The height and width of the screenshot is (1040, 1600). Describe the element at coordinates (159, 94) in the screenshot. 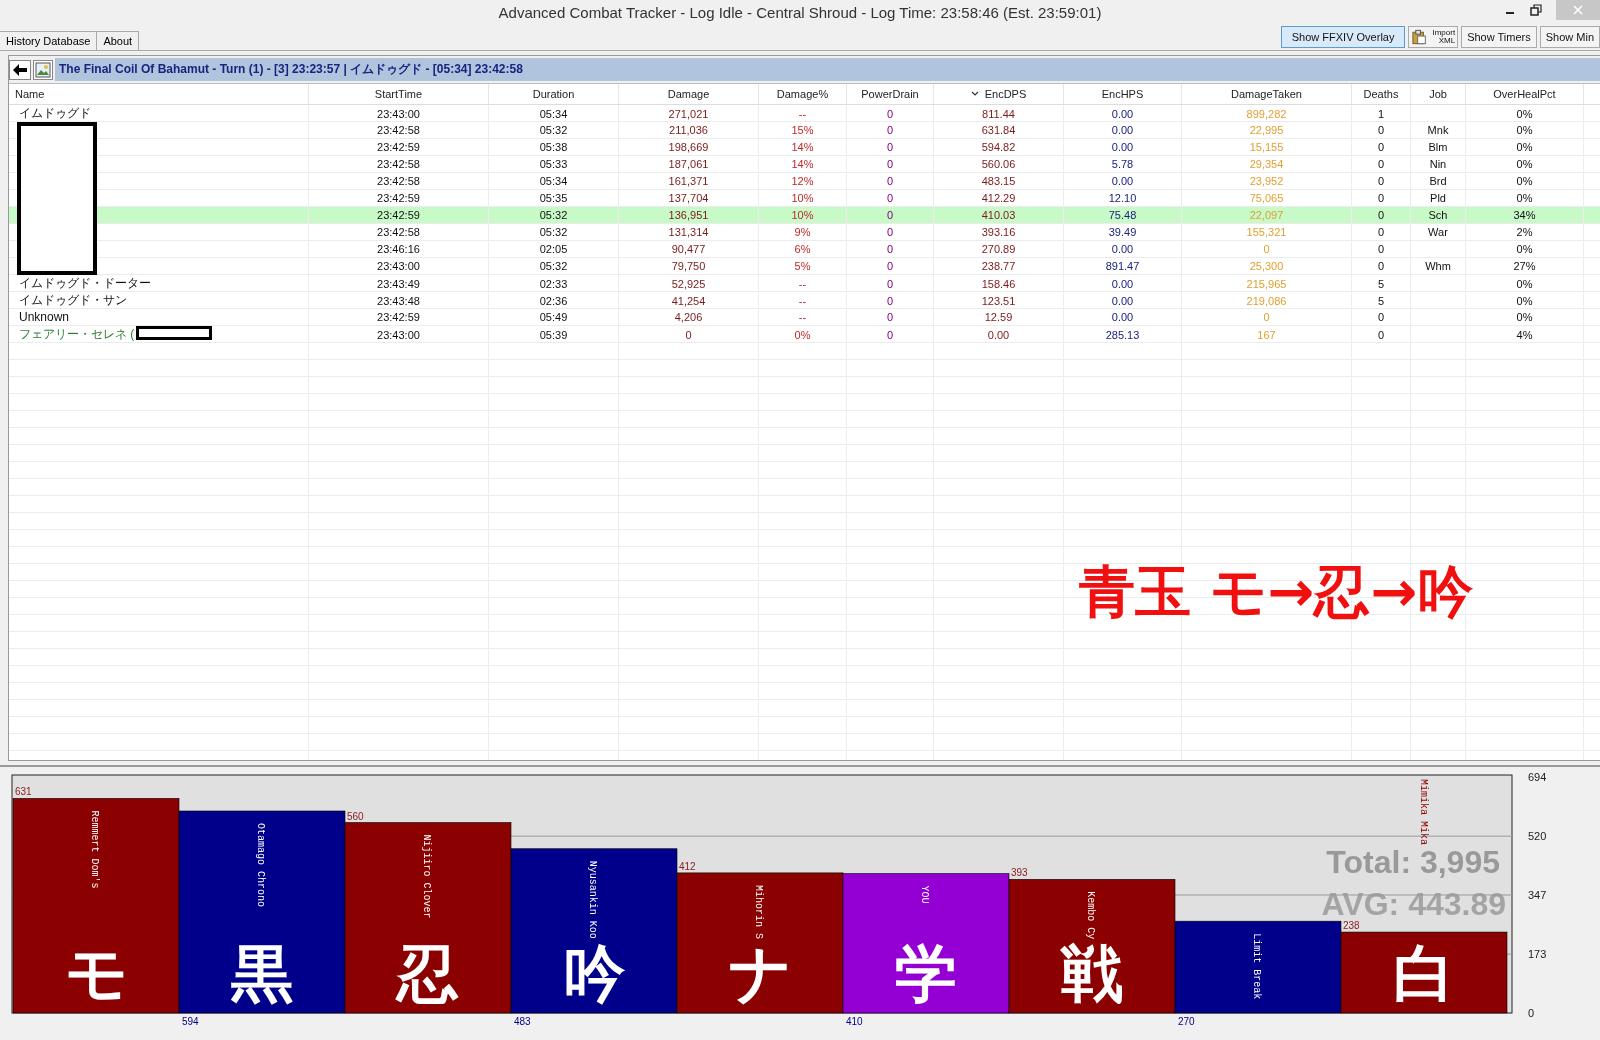

I see `column-header: Name` at that location.